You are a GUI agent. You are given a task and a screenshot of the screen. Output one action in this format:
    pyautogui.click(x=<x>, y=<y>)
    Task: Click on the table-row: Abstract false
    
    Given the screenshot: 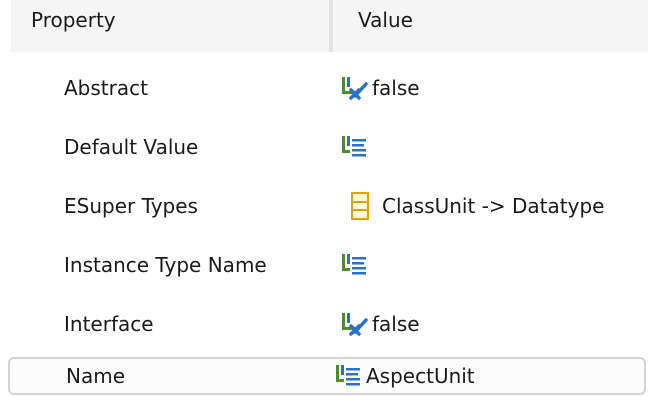 What is the action you would take?
    pyautogui.click(x=324, y=87)
    